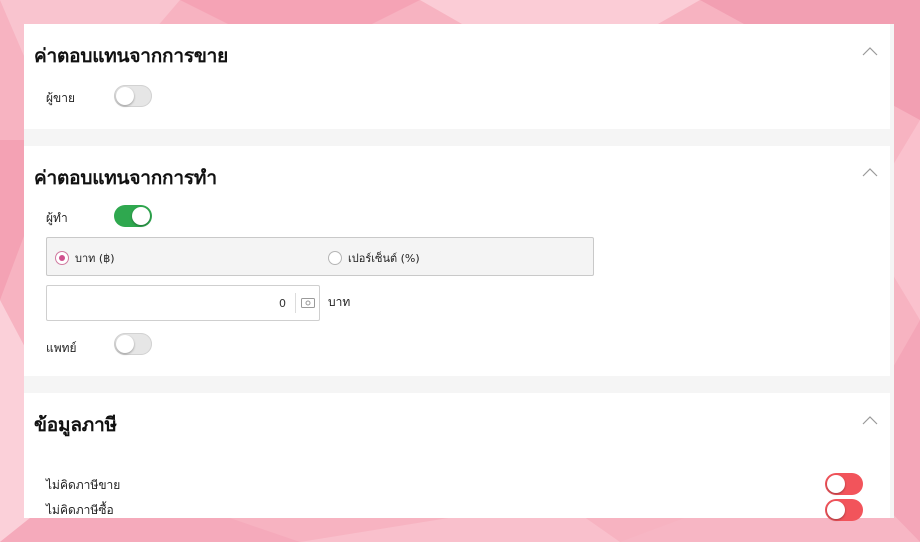  I want to click on radio-baht-label: บาท (฿), so click(95, 258).